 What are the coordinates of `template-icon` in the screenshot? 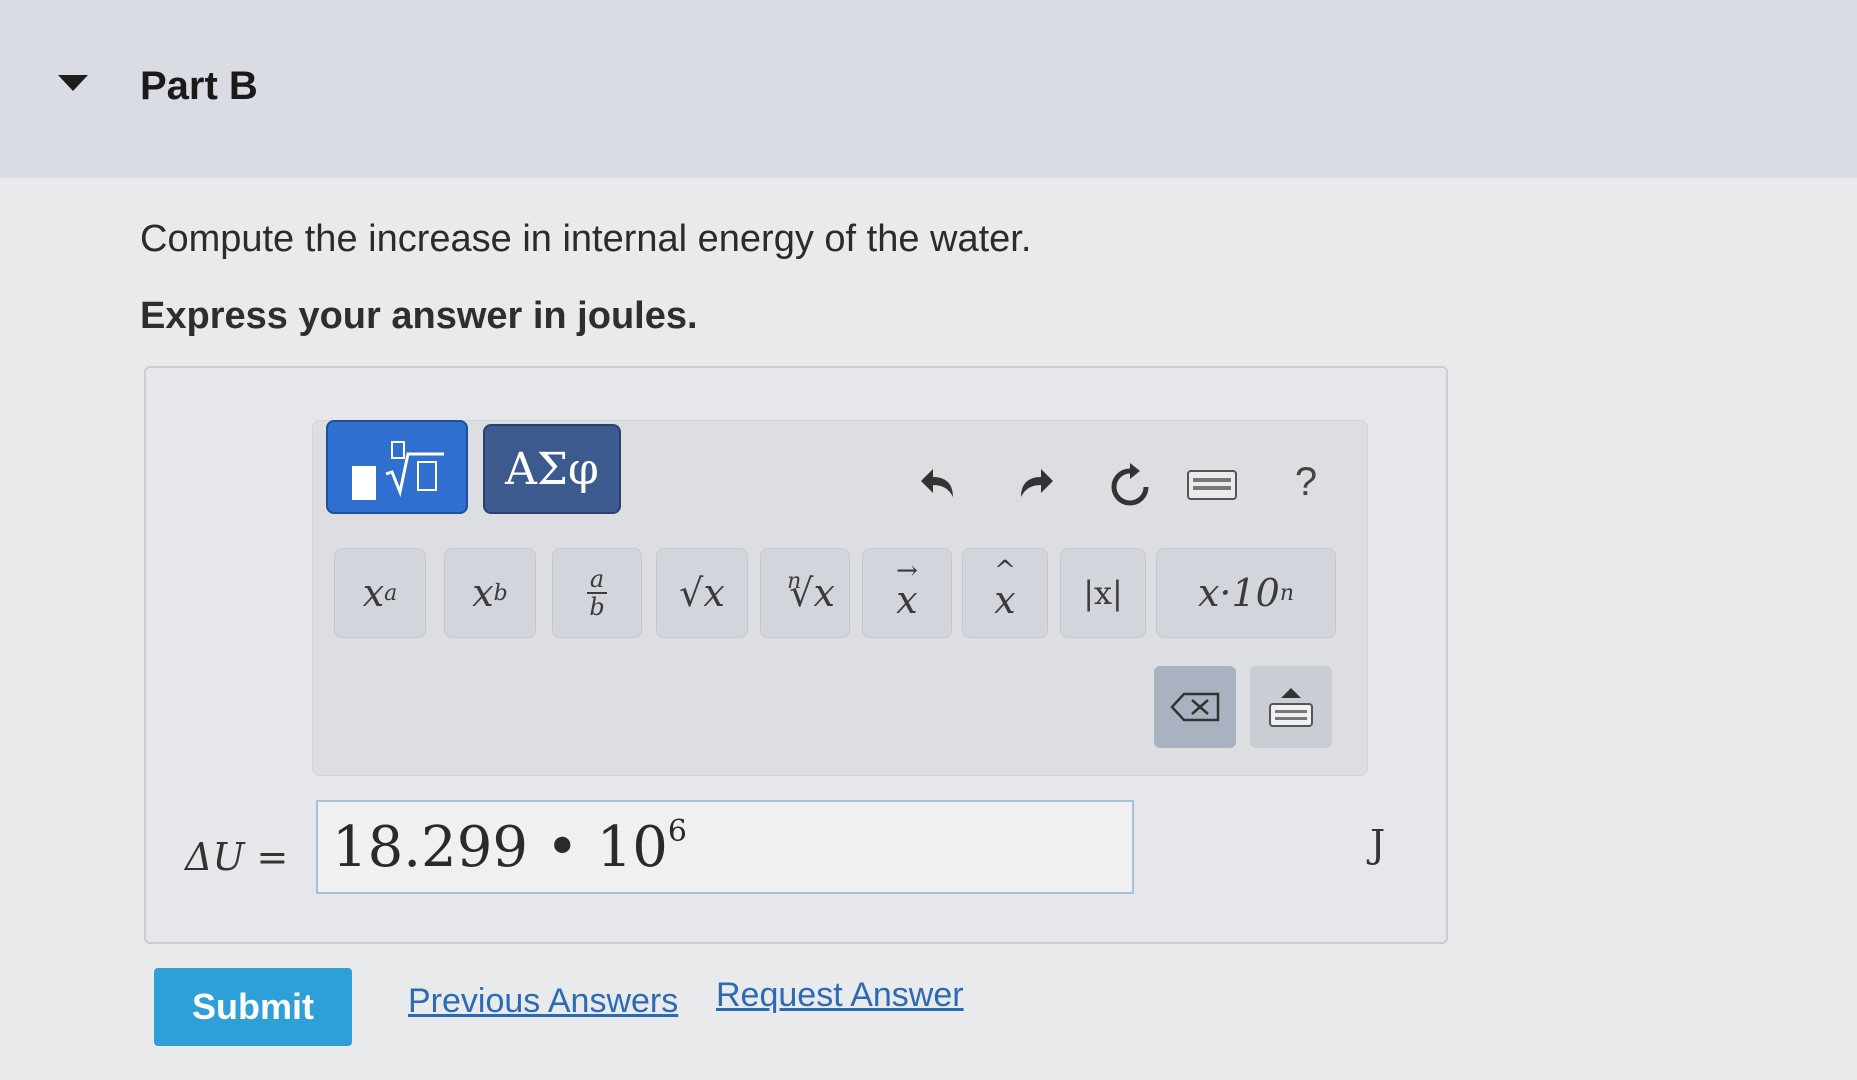 It's located at (364, 483).